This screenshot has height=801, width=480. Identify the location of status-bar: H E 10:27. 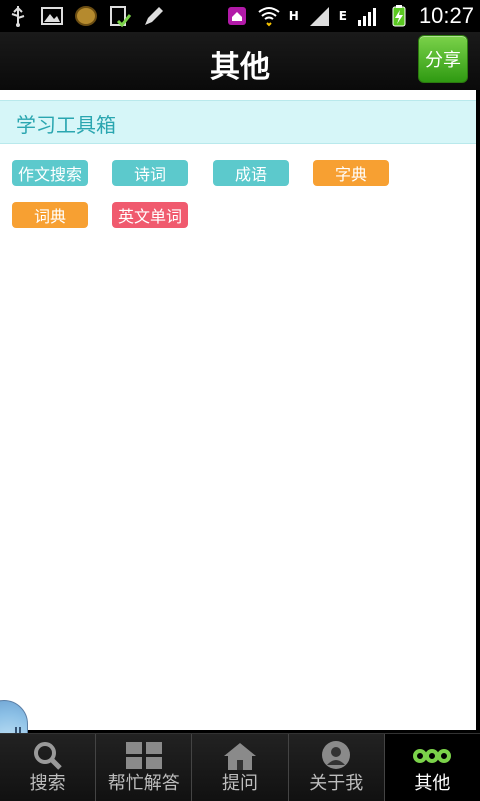
(240, 16).